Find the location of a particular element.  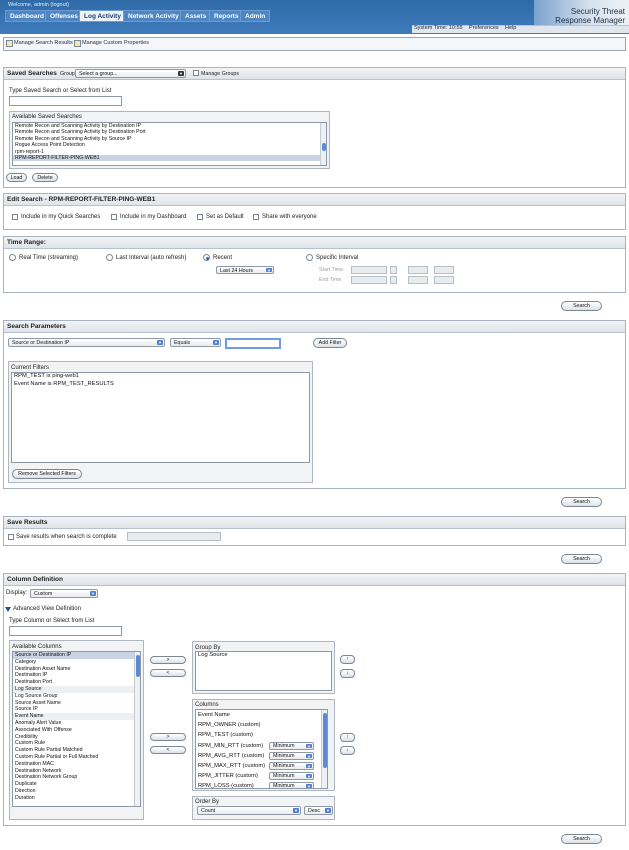

list-item: Destination Network is located at coordinates (76, 771).